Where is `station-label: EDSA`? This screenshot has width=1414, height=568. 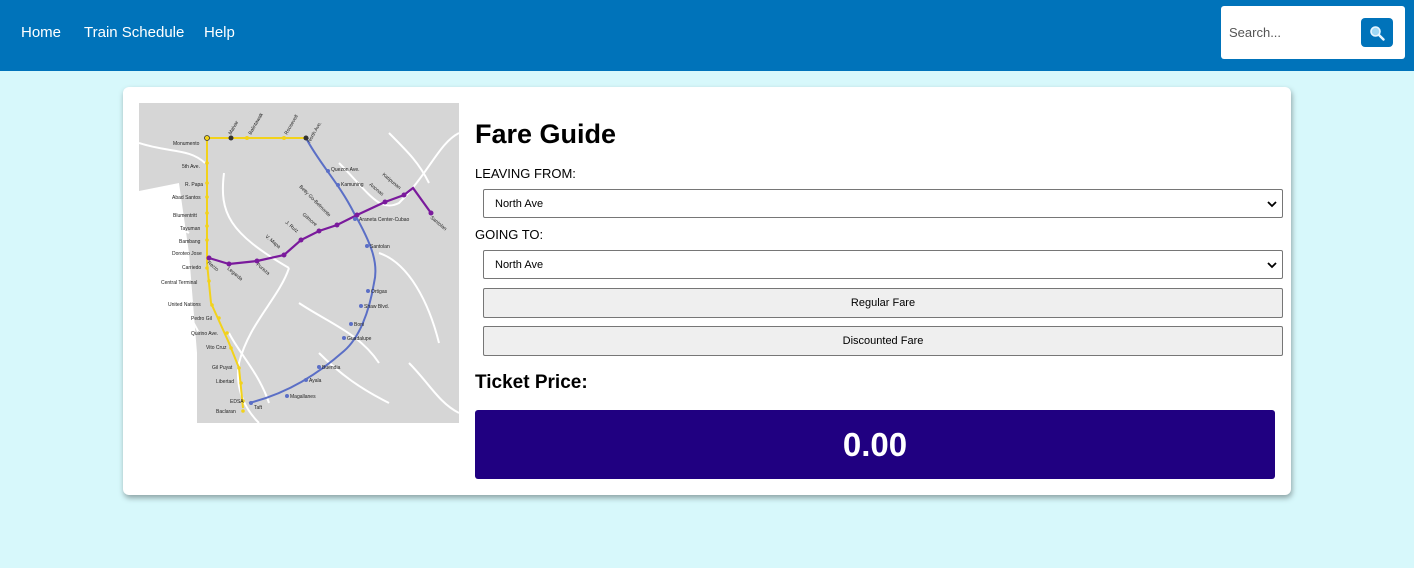
station-label: EDSA is located at coordinates (237, 402).